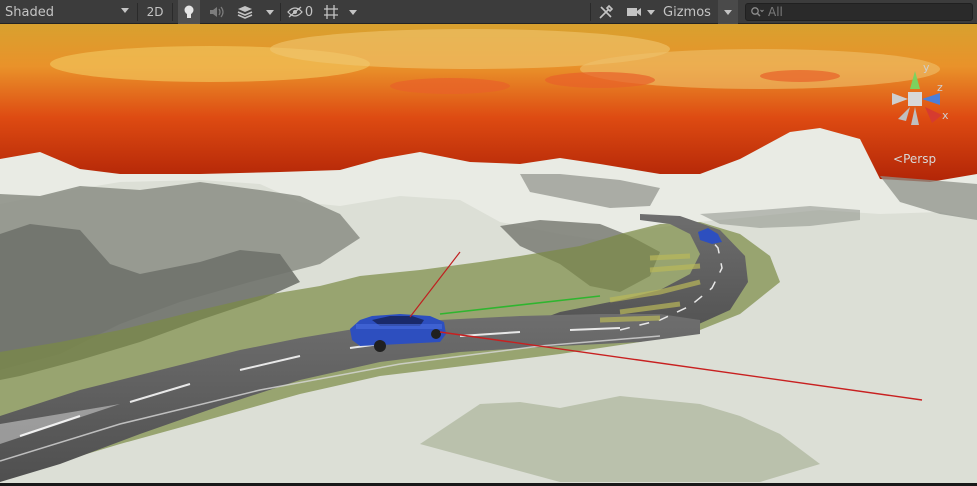 This screenshot has width=977, height=486. I want to click on tools-button, so click(606, 12).